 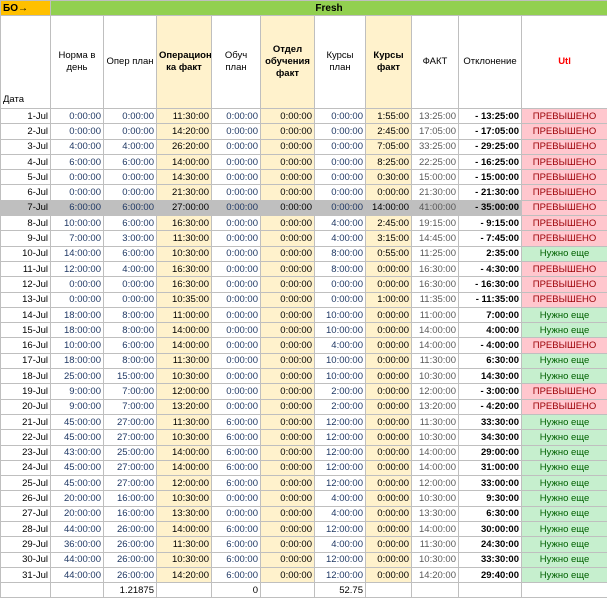 What do you see at coordinates (340, 238) in the screenshot?
I see `cell-course-plan: 4:00:00` at bounding box center [340, 238].